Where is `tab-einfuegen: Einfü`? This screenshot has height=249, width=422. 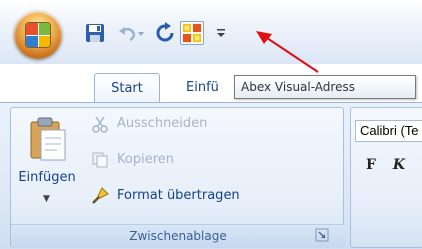 tab-einfuegen: Einfü is located at coordinates (202, 88).